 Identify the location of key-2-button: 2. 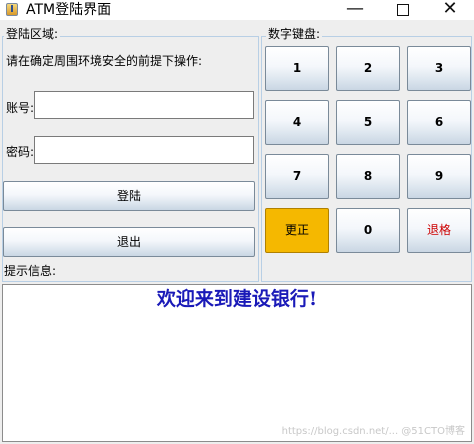
(368, 68).